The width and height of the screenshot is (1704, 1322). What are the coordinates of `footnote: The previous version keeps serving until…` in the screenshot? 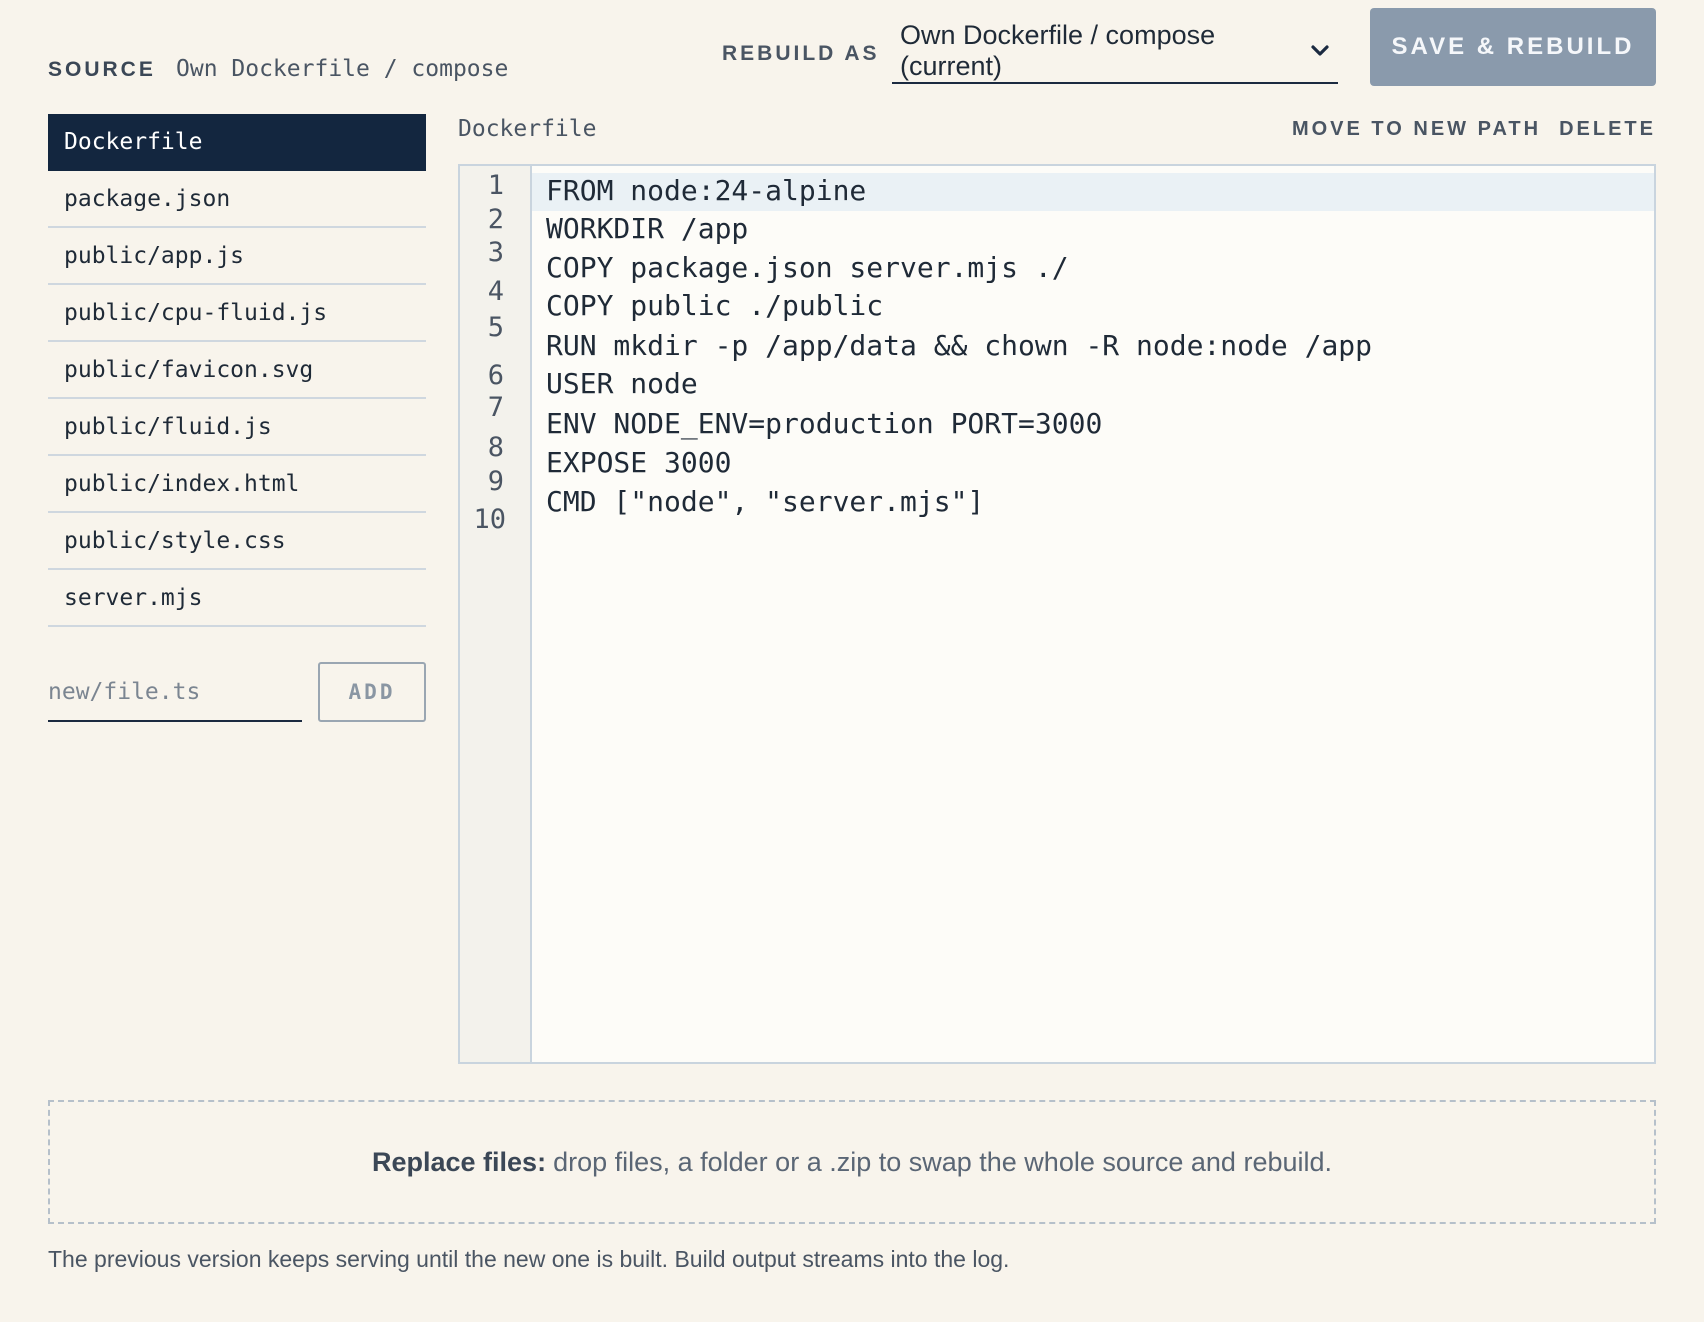 It's located at (529, 1259).